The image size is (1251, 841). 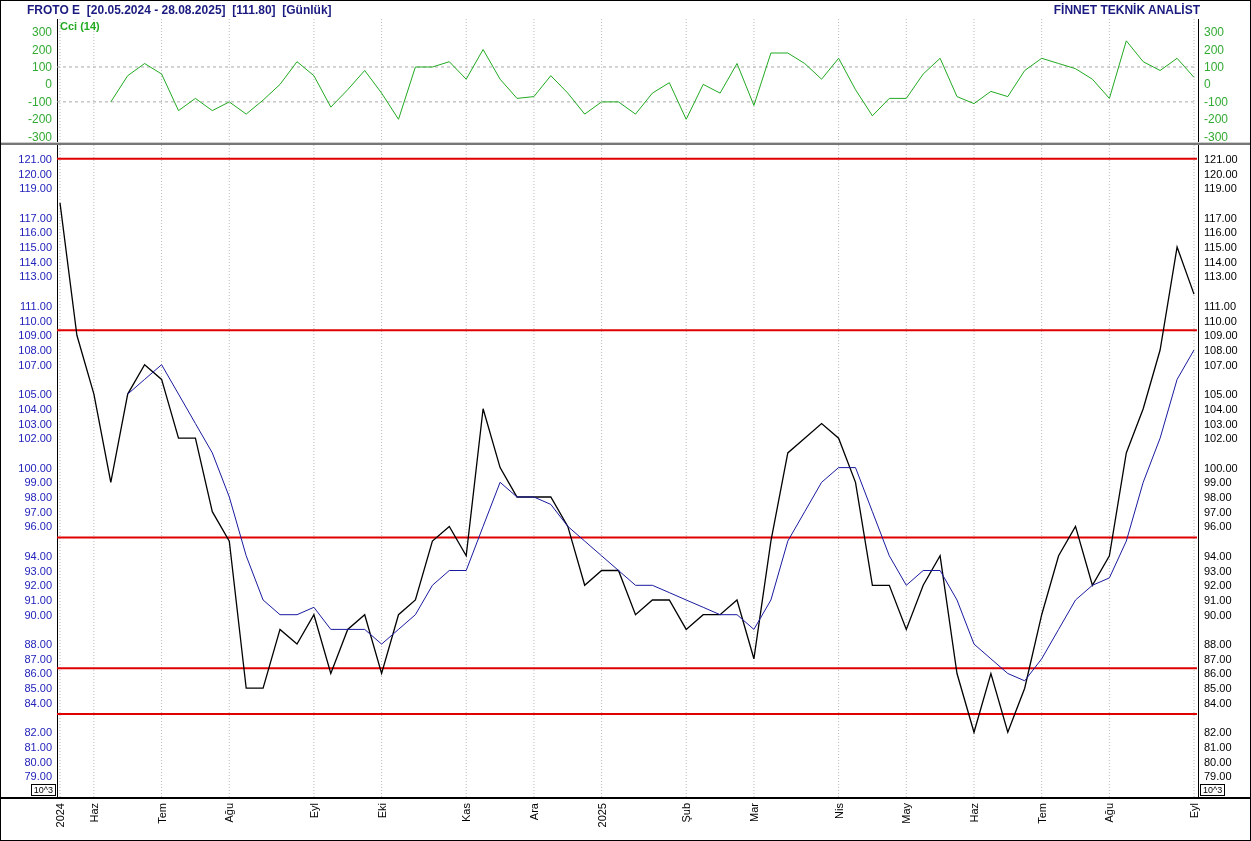 I want to click on axis-tick-label: 100, so click(x=1214, y=66).